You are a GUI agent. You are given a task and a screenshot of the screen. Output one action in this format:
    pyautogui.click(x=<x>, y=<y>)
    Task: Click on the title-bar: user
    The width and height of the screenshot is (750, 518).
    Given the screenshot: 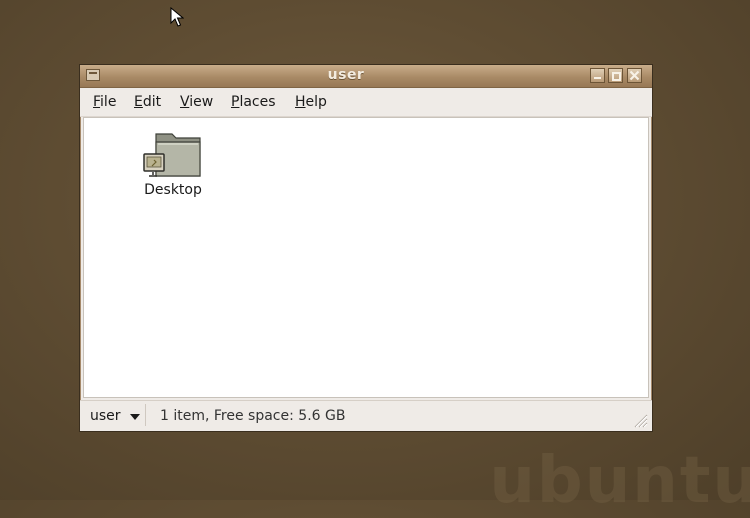 What is the action you would take?
    pyautogui.click(x=366, y=76)
    